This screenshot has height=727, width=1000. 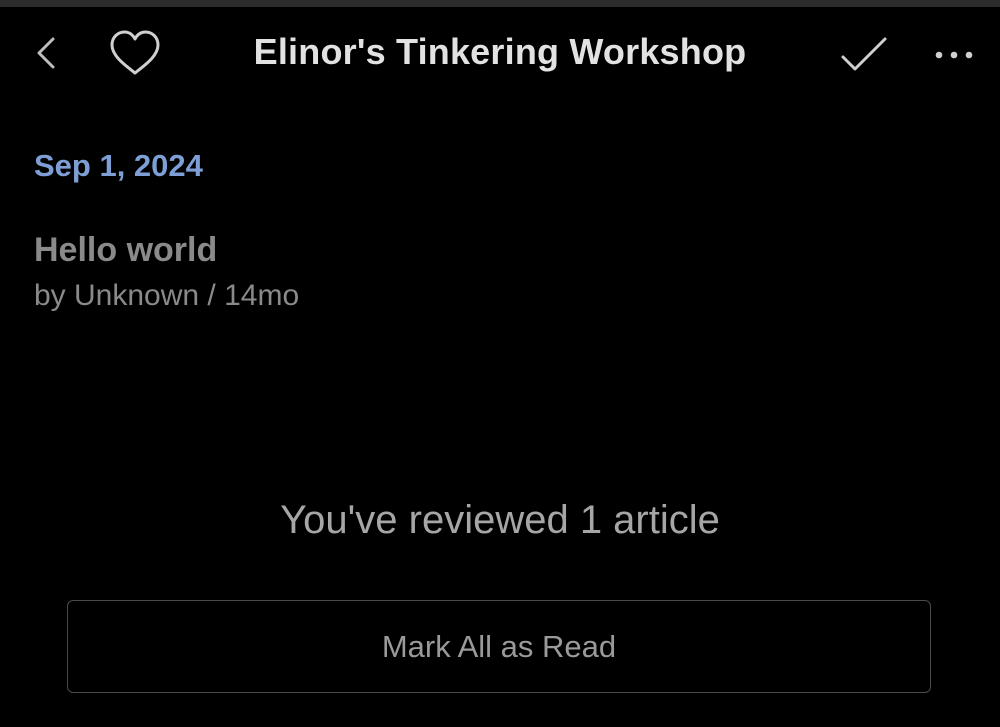 What do you see at coordinates (484, 271) in the screenshot?
I see `article-list-item: Hello world by Unknown / 14mo` at bounding box center [484, 271].